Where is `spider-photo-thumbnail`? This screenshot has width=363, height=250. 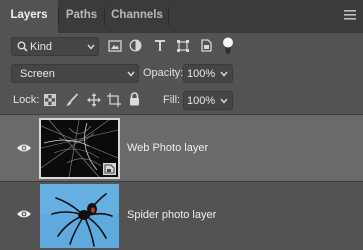
spider-photo-thumbnail is located at coordinates (79, 216).